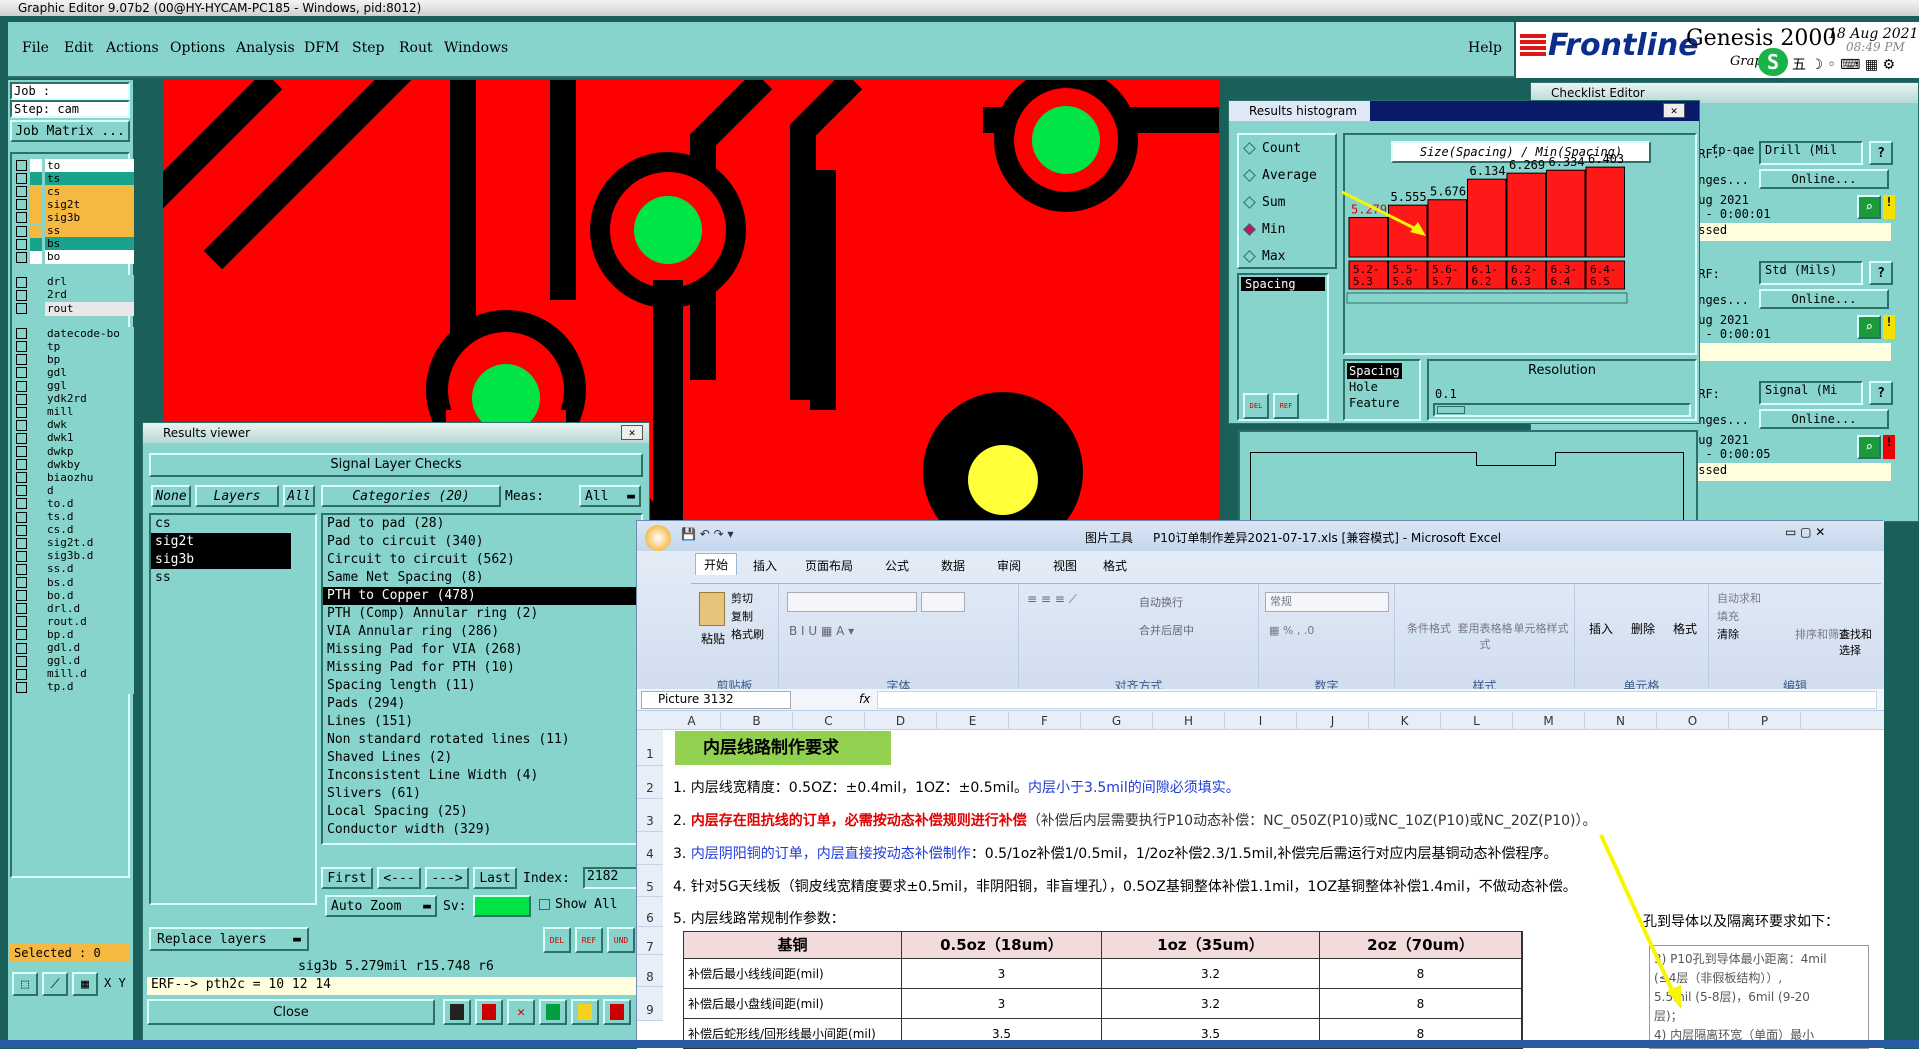 The width and height of the screenshot is (1919, 1049). What do you see at coordinates (1562, 410) in the screenshot?
I see `resolution-slider` at bounding box center [1562, 410].